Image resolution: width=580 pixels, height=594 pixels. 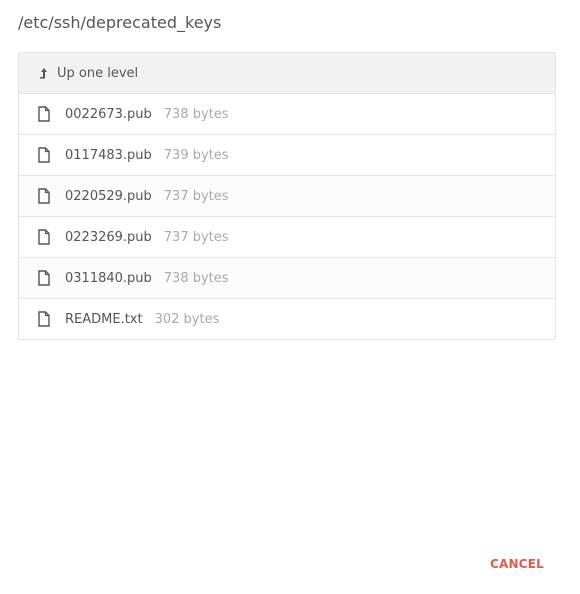 I want to click on file-row: 0311840.pub 738 bytes, so click(x=287, y=278).